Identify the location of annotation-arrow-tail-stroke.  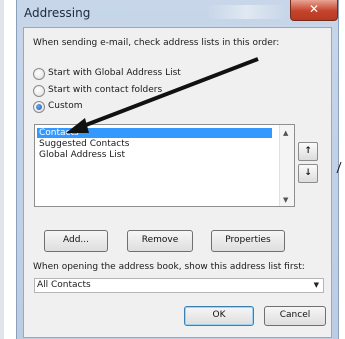
(339, 167).